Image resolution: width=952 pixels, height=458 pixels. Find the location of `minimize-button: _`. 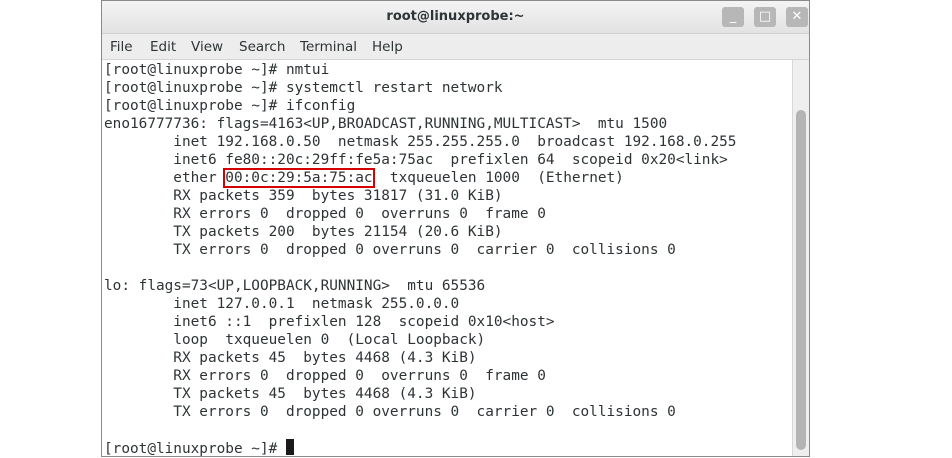

minimize-button: _ is located at coordinates (733, 17).